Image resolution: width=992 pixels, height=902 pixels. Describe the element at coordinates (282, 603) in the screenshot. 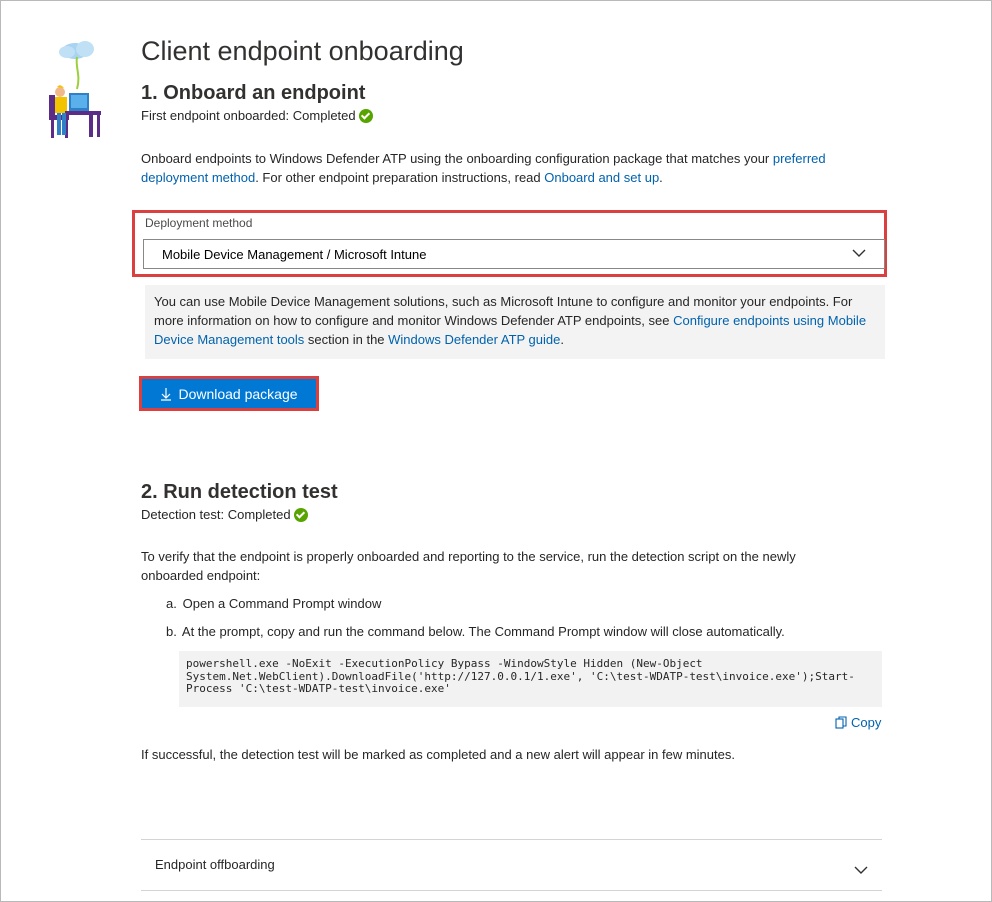

I see `list-item-text: Open a Command Prompt window` at that location.